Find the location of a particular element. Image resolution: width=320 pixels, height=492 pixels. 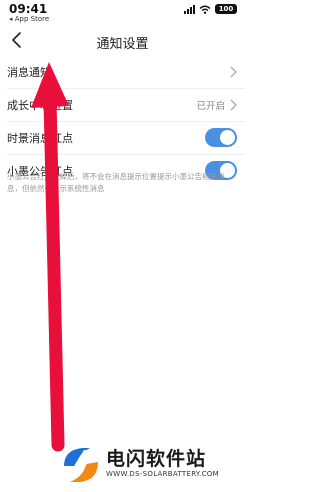

watermark: 电闪软件站 WWW.DS-SOLARBATTERY.COM is located at coordinates (150, 463).